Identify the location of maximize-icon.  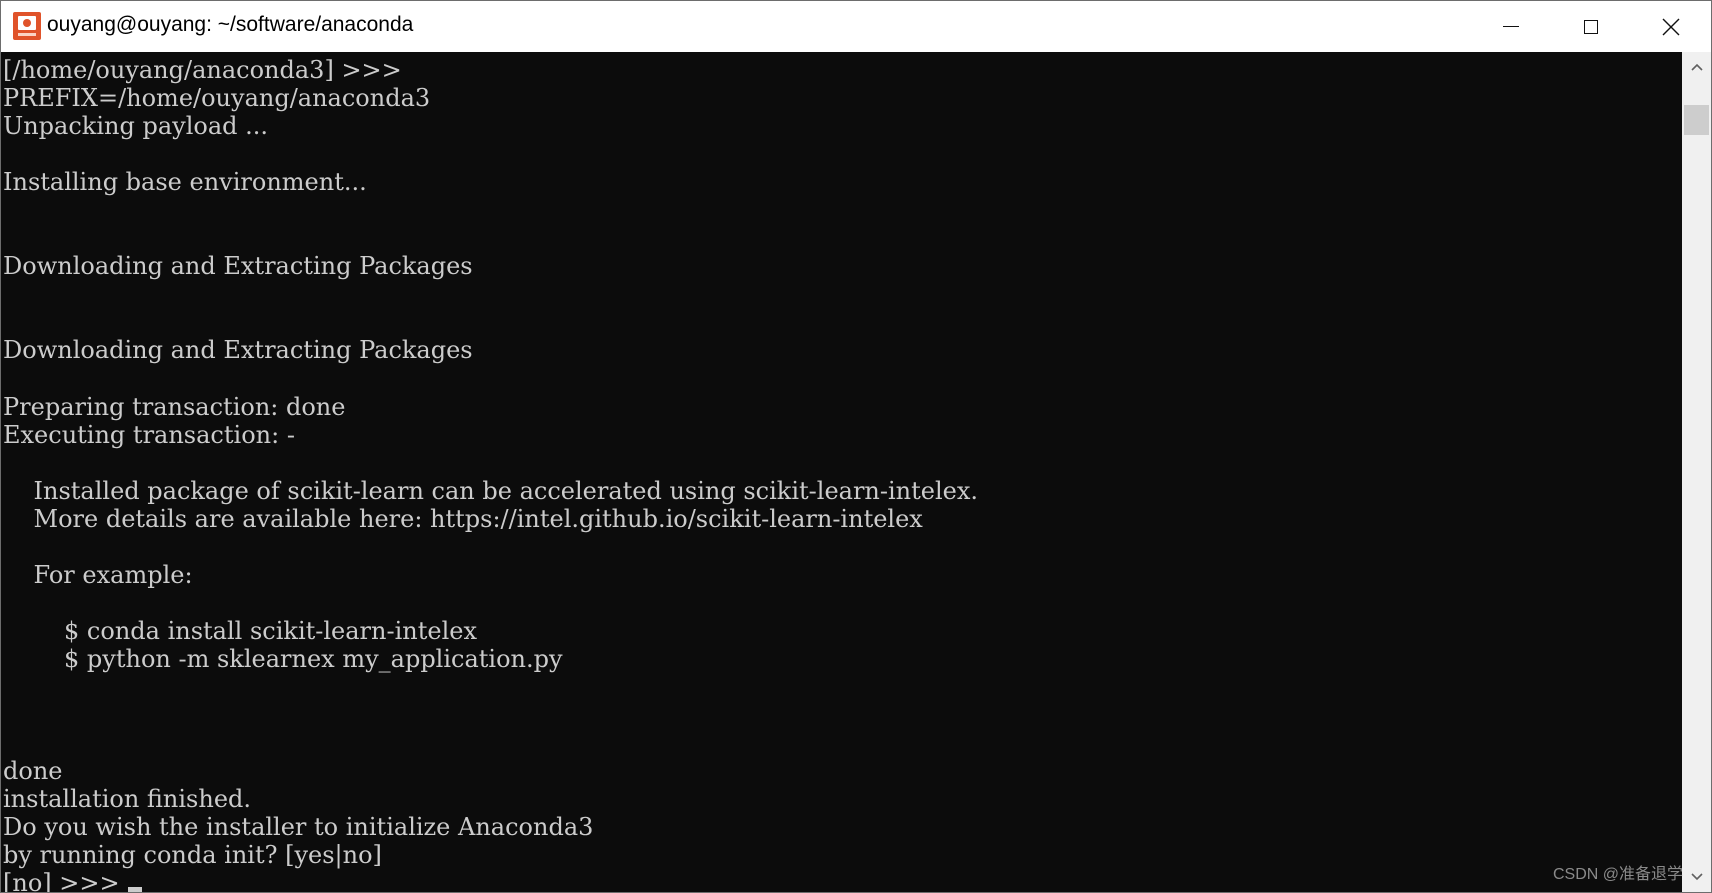
(1591, 26).